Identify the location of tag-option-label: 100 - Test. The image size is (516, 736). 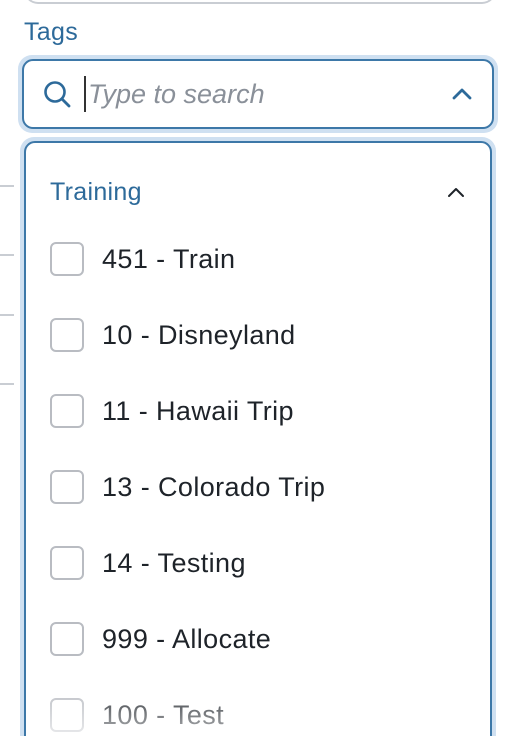
(163, 714).